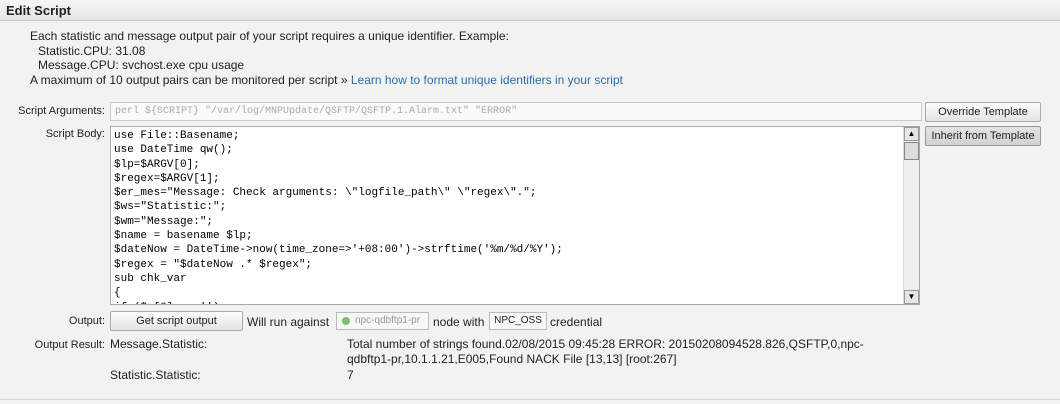 The image size is (1060, 404). Describe the element at coordinates (75, 134) in the screenshot. I see `script-body-label: Script Body:` at that location.